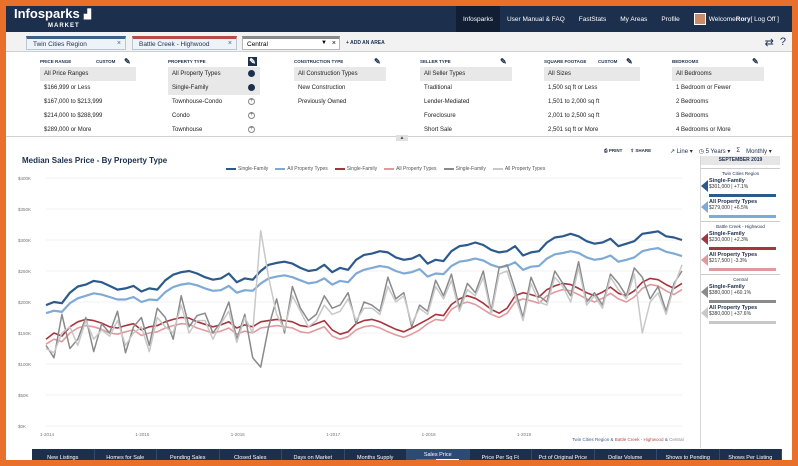  Describe the element at coordinates (188, 454) in the screenshot. I see `metric-tab: Pending Sales` at that location.